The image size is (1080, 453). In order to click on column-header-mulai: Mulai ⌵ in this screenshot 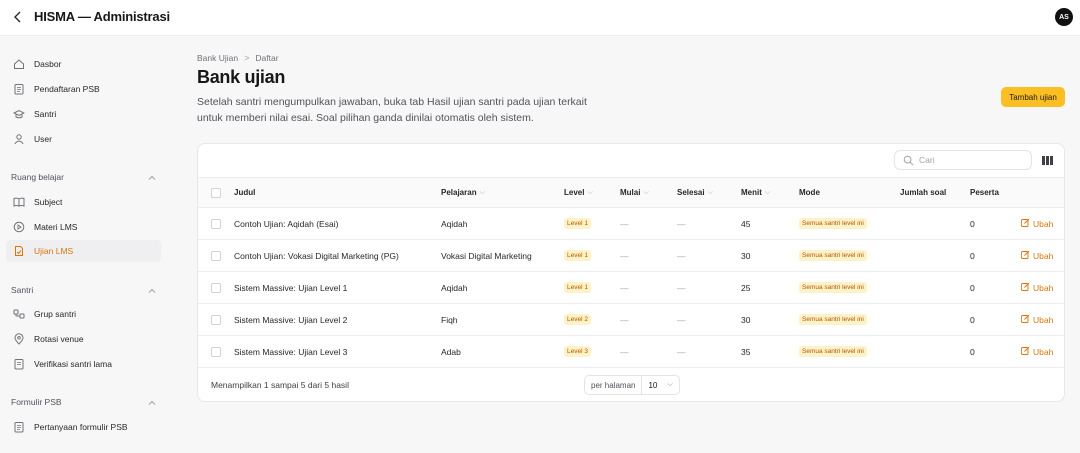, I will do `click(634, 192)`.